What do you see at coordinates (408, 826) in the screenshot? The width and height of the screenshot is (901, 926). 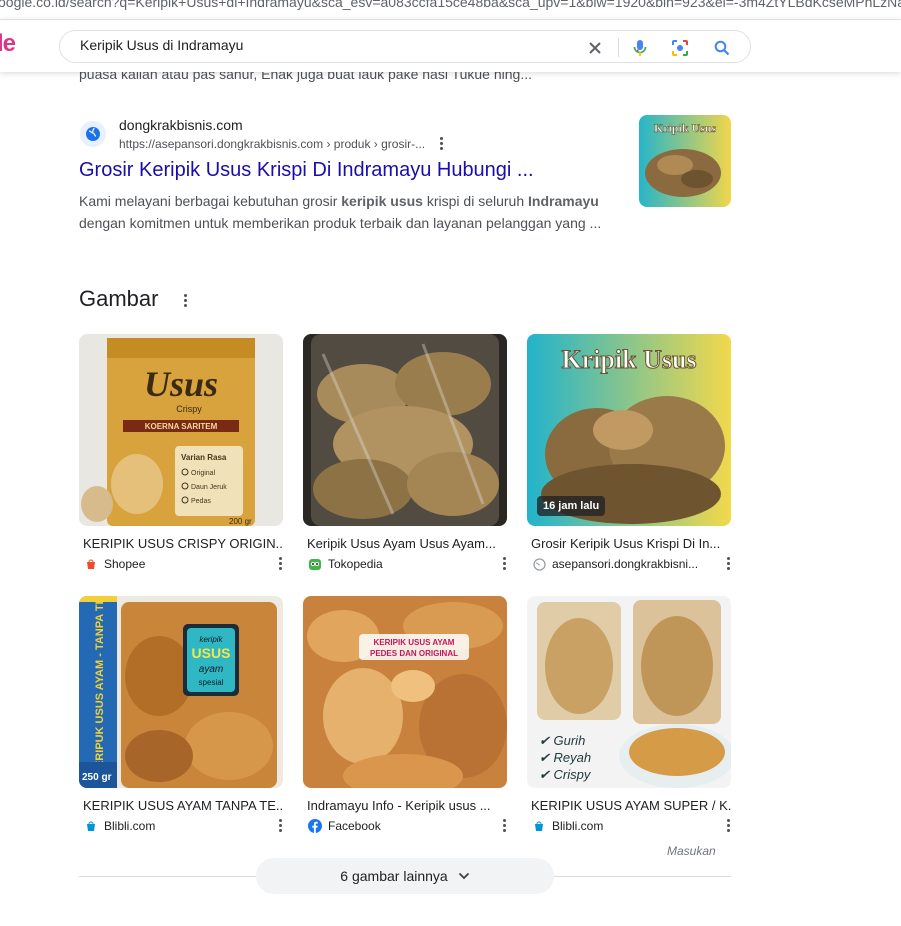 I see `image-source: Facebook` at bounding box center [408, 826].